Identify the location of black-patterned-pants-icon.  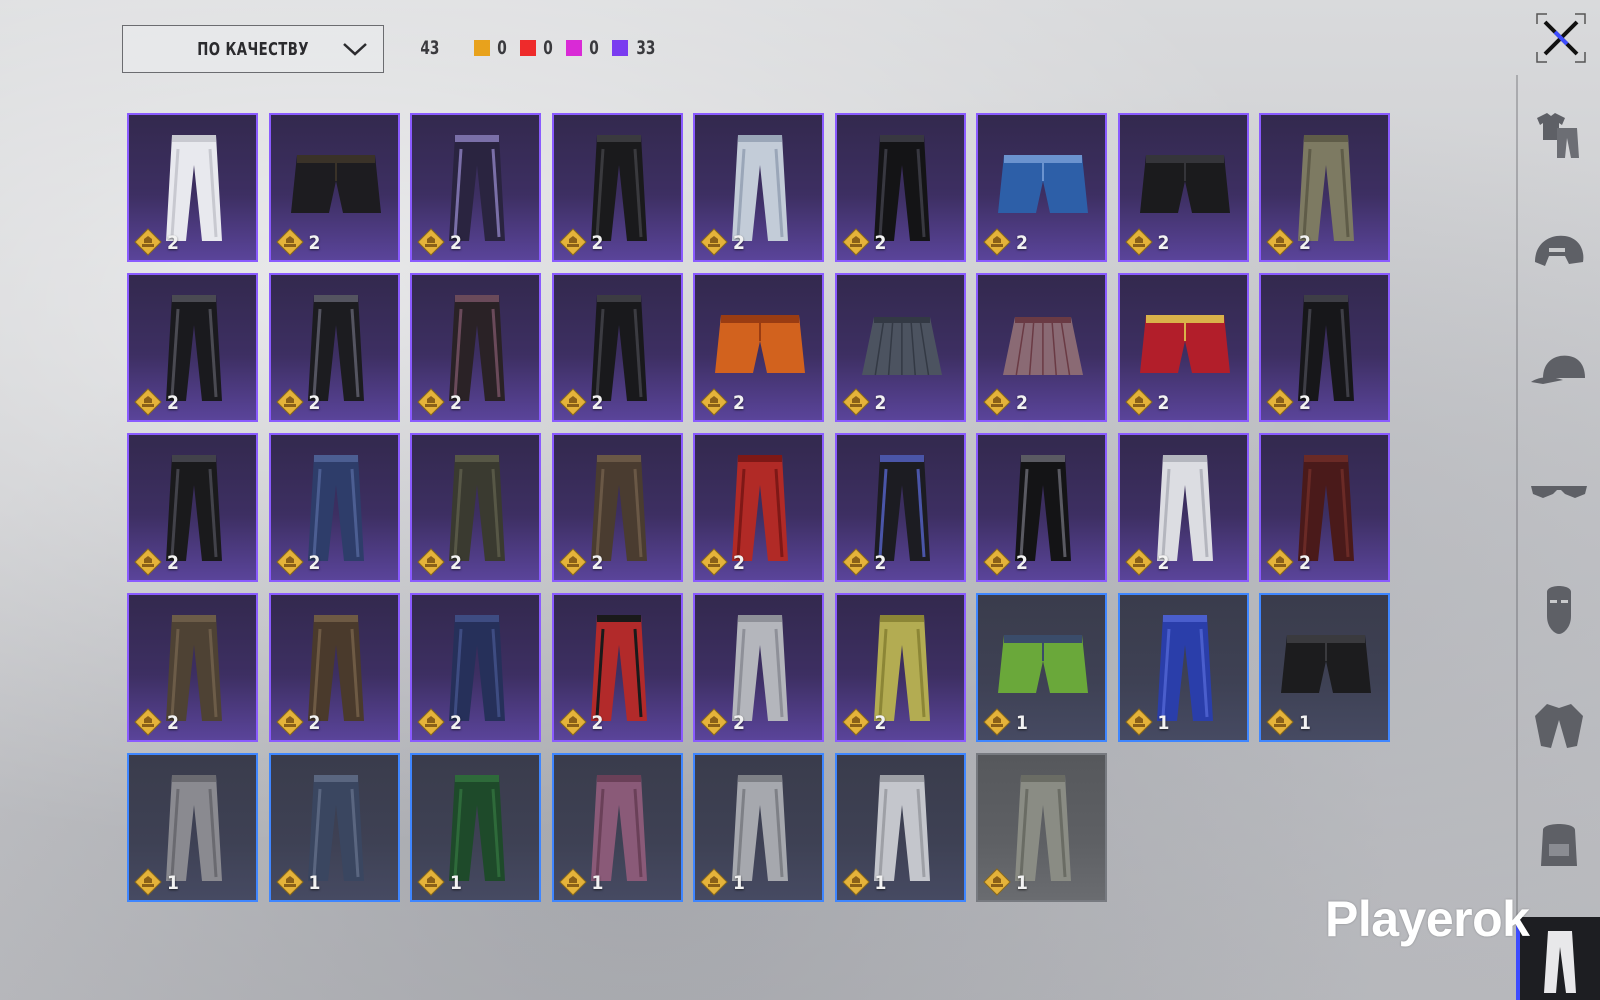
(194, 348).